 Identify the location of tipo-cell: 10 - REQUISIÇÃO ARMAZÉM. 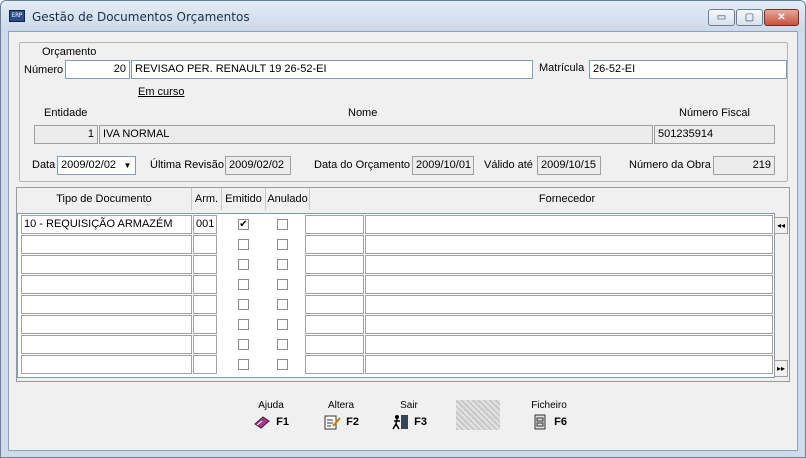
(106, 224).